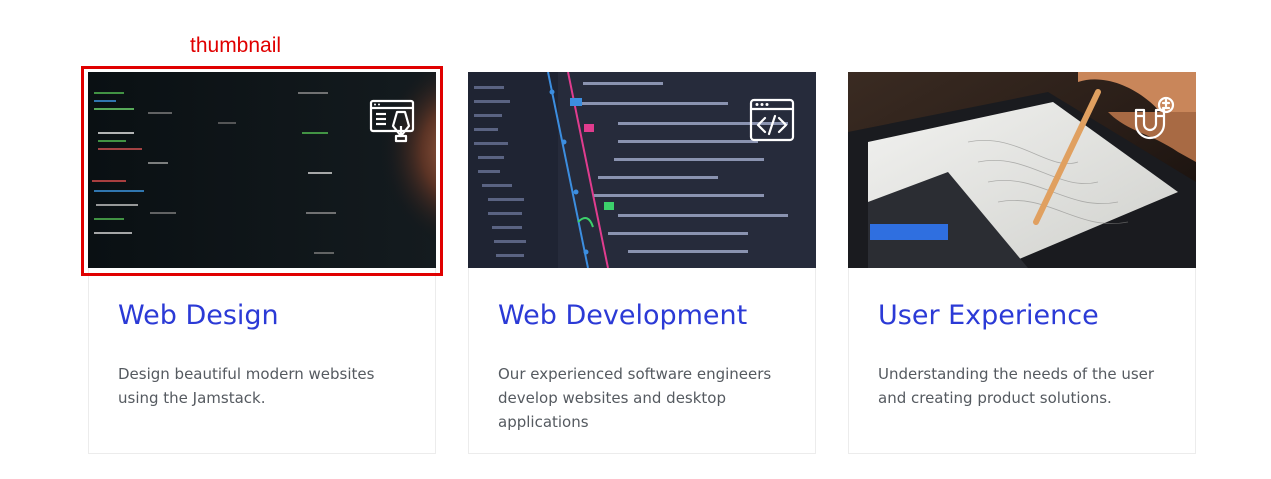 The width and height of the screenshot is (1271, 479). What do you see at coordinates (392, 121) in the screenshot?
I see `web-design-icon` at bounding box center [392, 121].